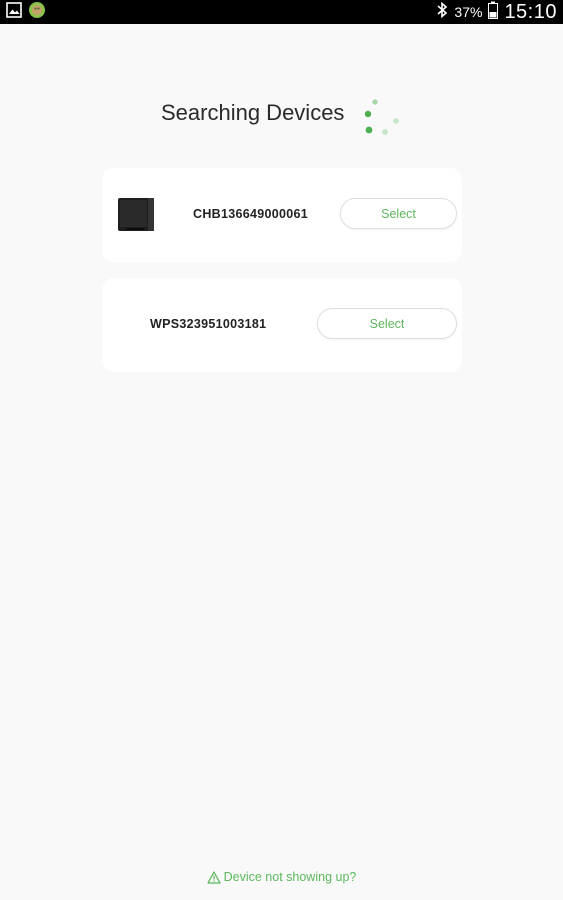 Image resolution: width=563 pixels, height=900 pixels. I want to click on battery-icon, so click(493, 12).